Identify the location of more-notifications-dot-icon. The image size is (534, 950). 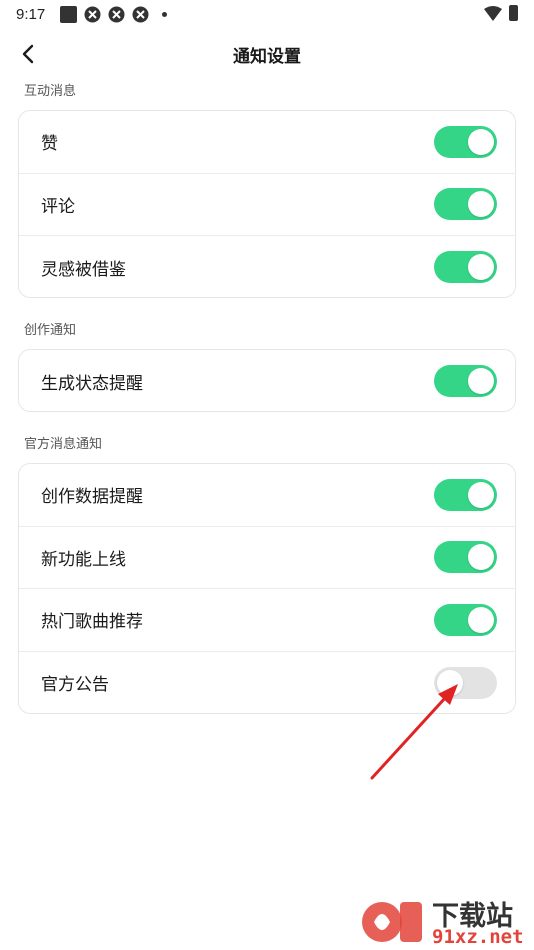
(164, 14).